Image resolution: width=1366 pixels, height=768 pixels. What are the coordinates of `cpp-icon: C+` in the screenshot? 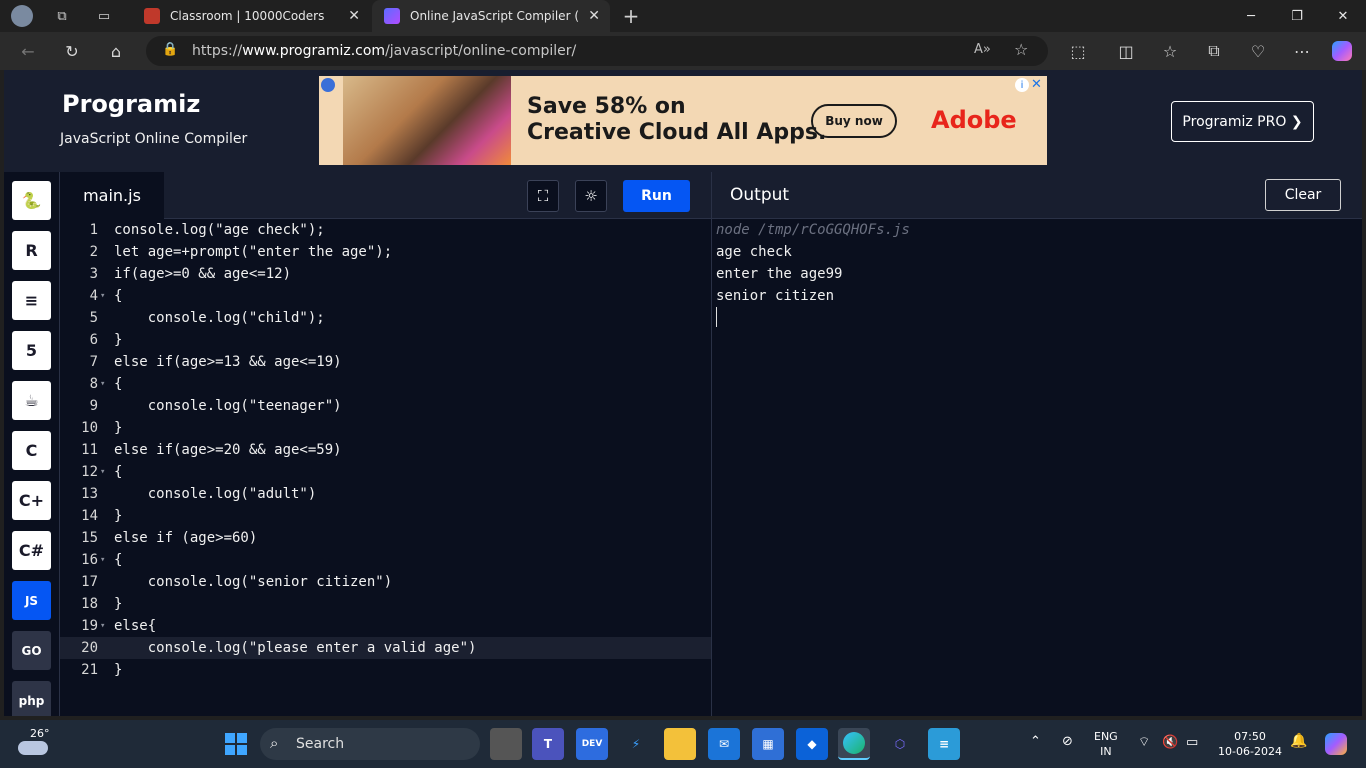 It's located at (31, 500).